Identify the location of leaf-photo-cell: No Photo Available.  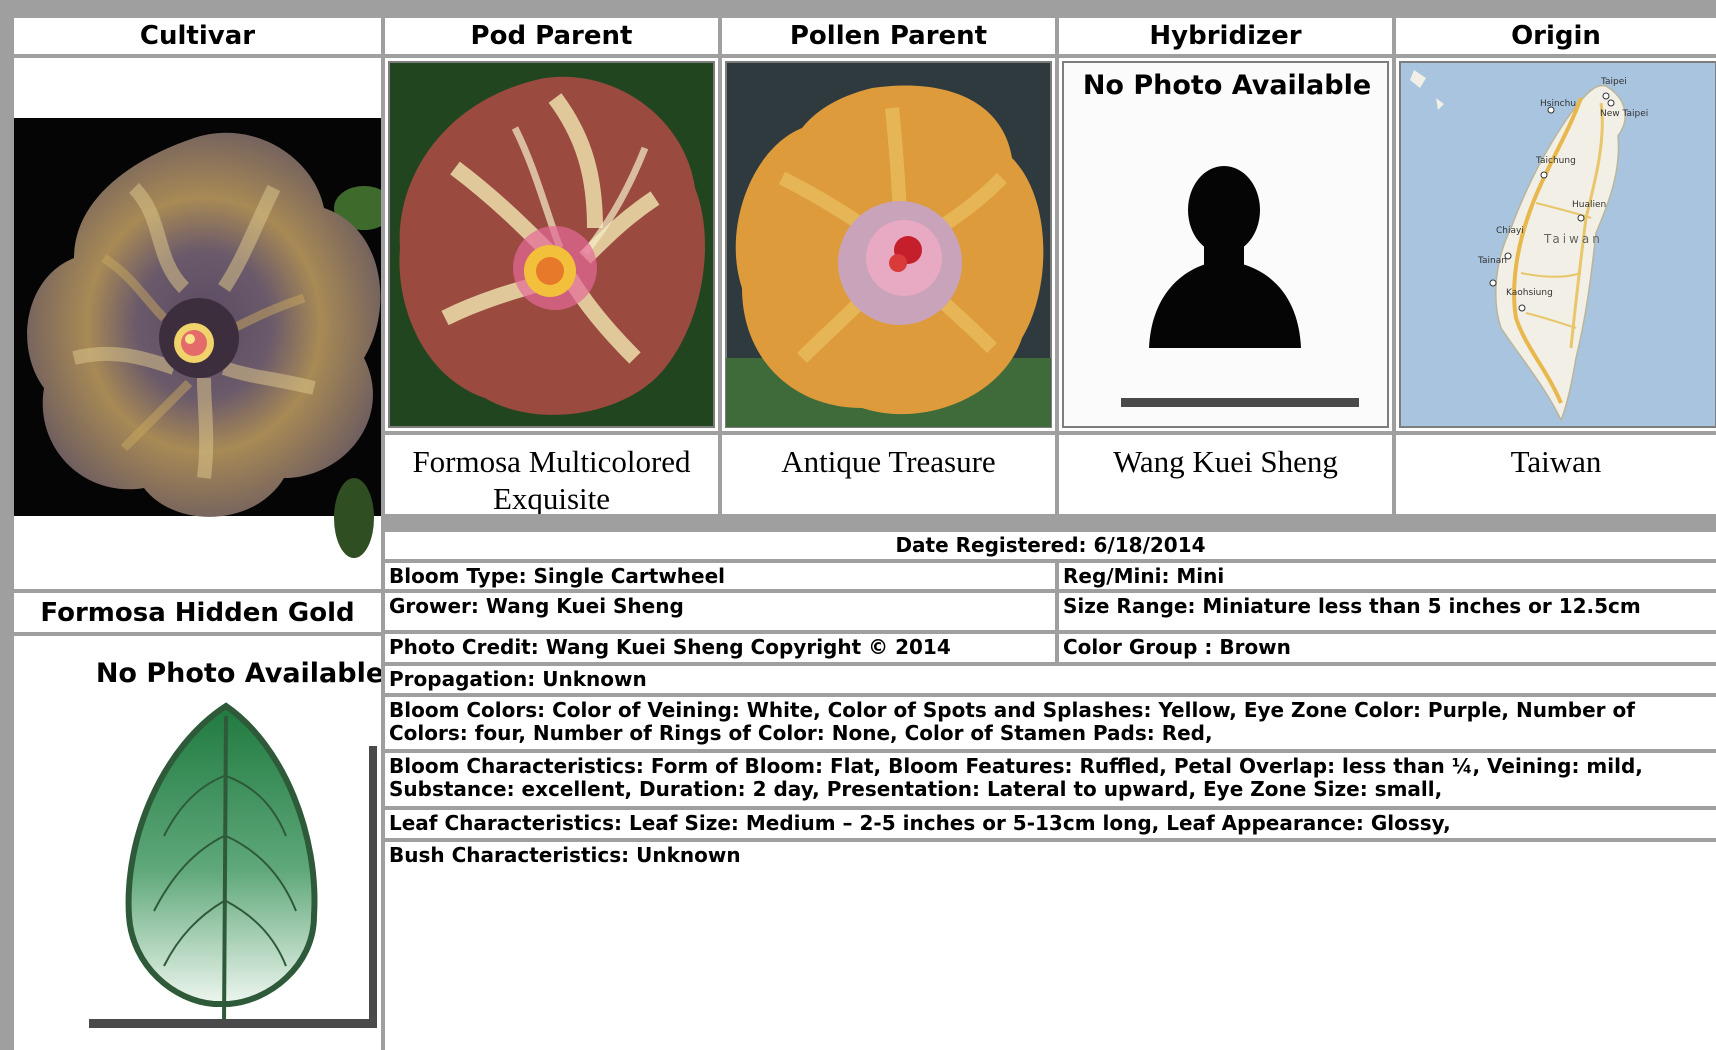
(197, 843).